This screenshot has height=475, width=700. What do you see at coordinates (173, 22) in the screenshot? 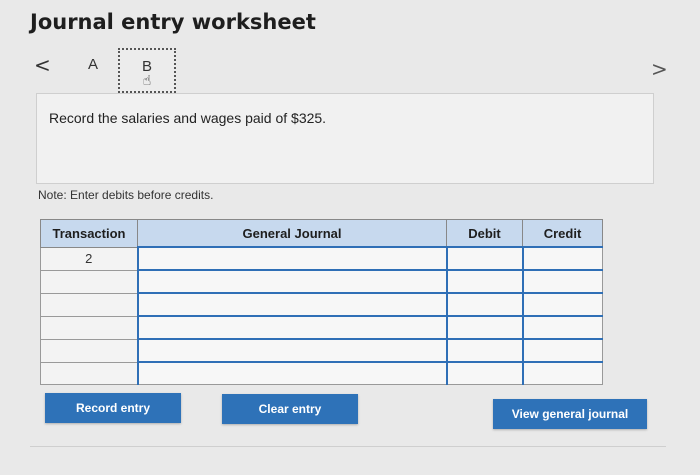
I see `page-title: Journal entry worksheet` at bounding box center [173, 22].